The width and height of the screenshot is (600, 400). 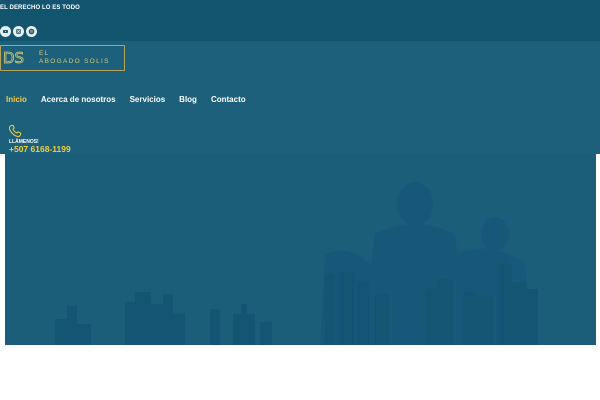 What do you see at coordinates (15, 131) in the screenshot?
I see `phone-icon` at bounding box center [15, 131].